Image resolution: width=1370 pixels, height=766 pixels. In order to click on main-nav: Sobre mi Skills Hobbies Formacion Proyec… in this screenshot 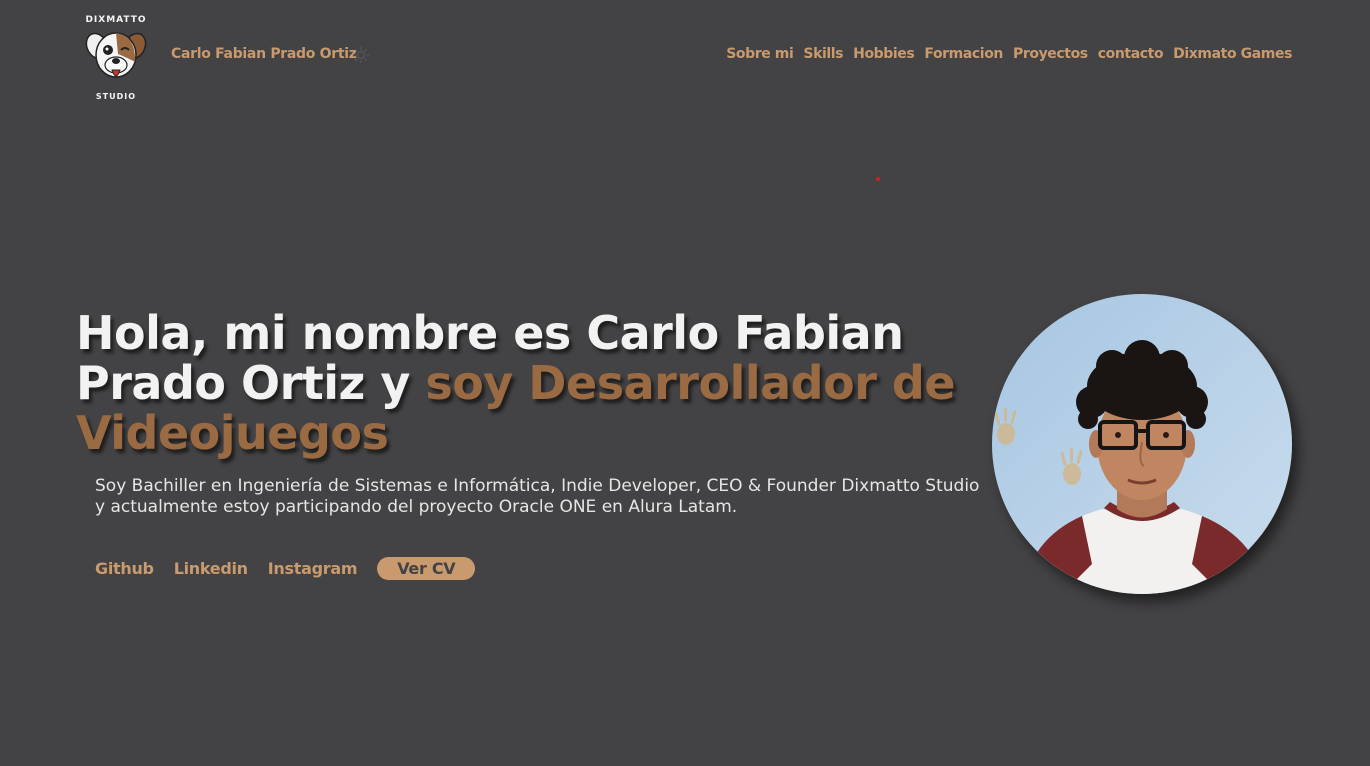, I will do `click(1009, 54)`.